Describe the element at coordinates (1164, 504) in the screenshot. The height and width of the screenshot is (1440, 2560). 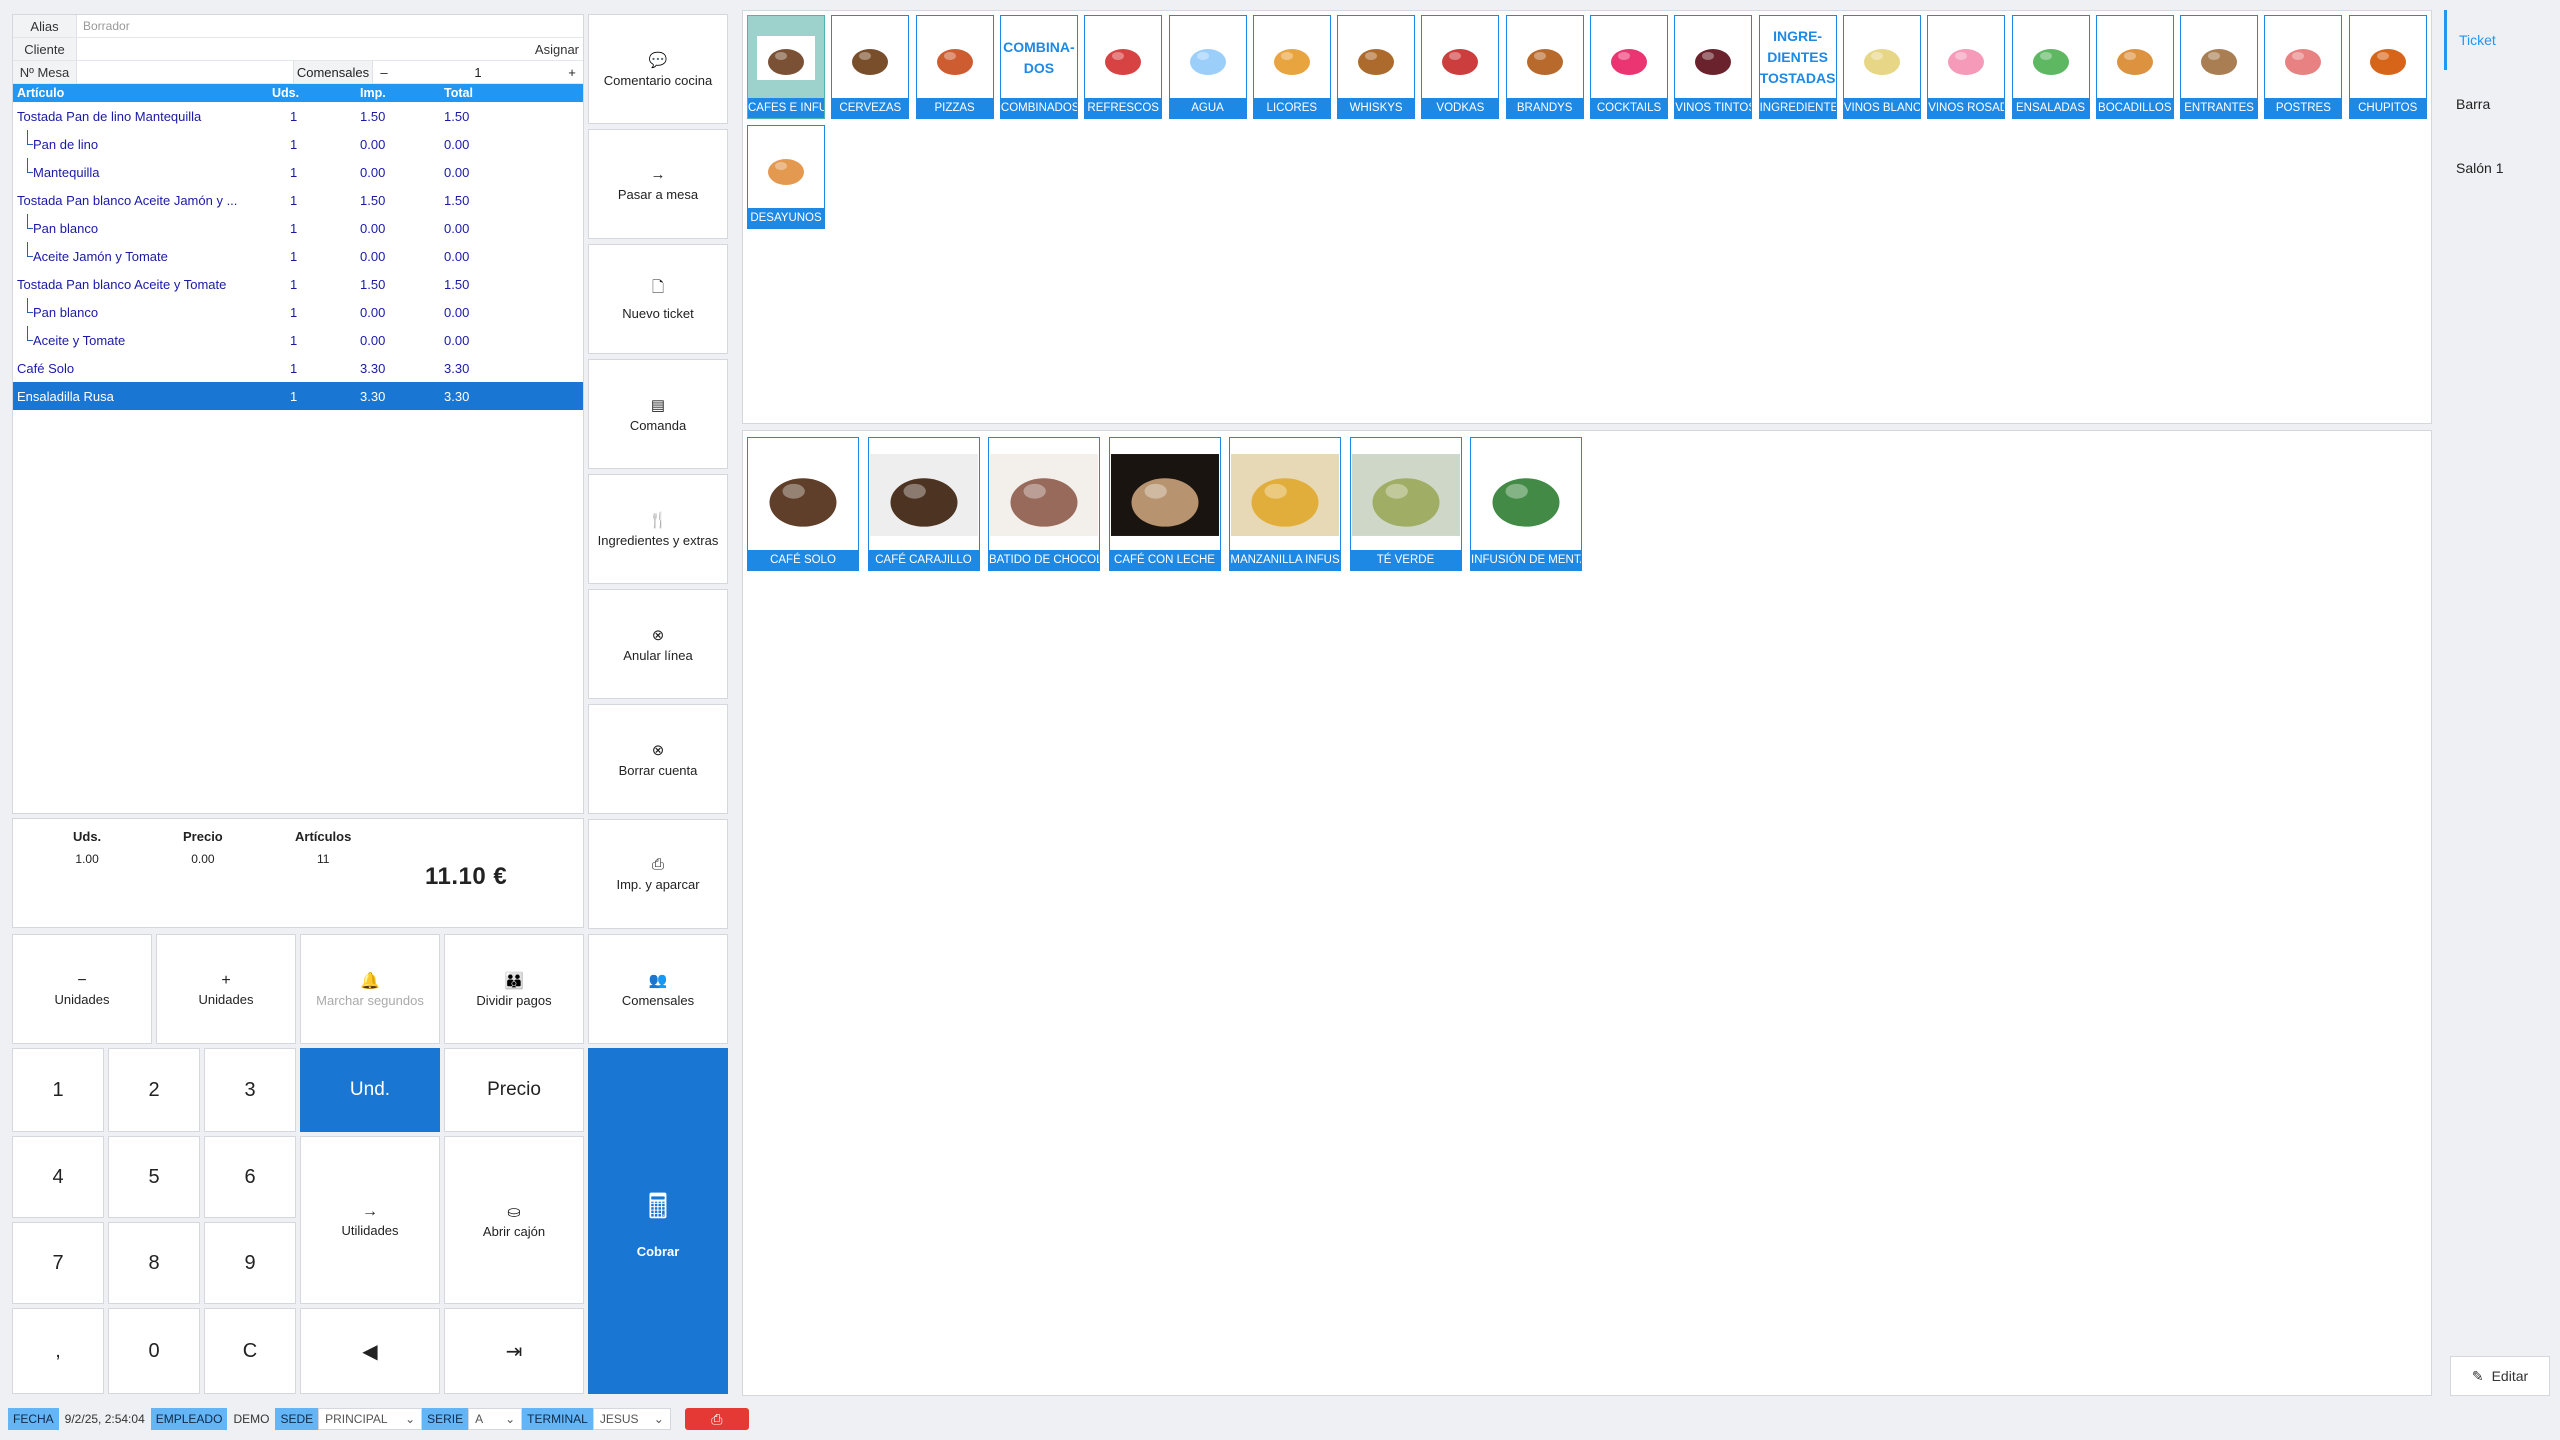
I see `product-tile: CAFÉ CON LECHE` at that location.